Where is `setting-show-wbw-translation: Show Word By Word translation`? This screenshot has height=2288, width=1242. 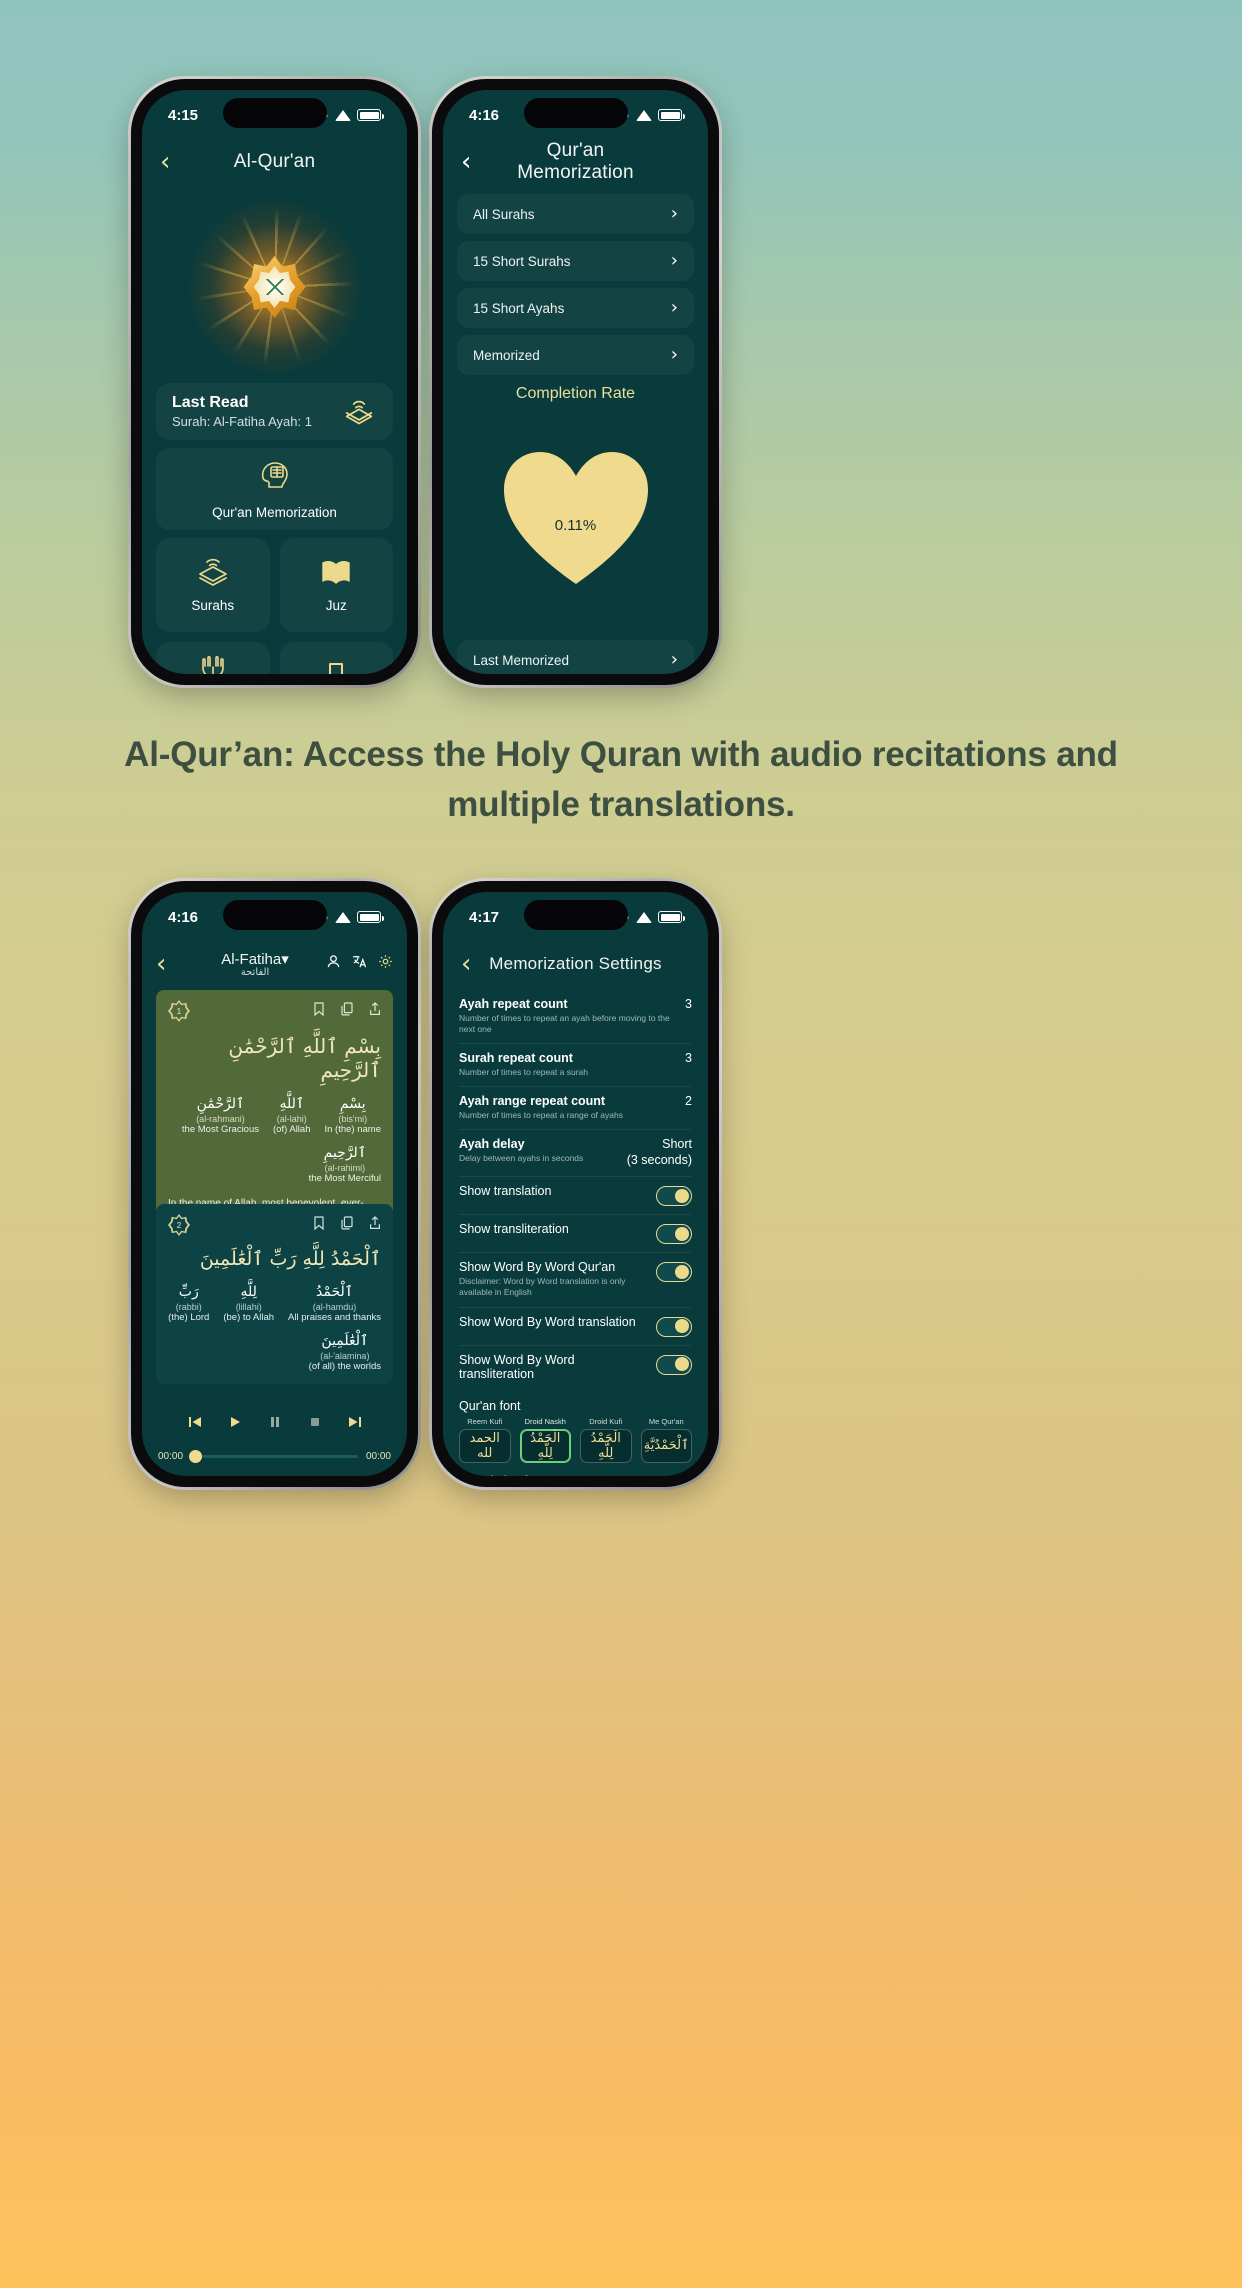
setting-show-wbw-translation: Show Word By Word translation is located at coordinates (575, 1325).